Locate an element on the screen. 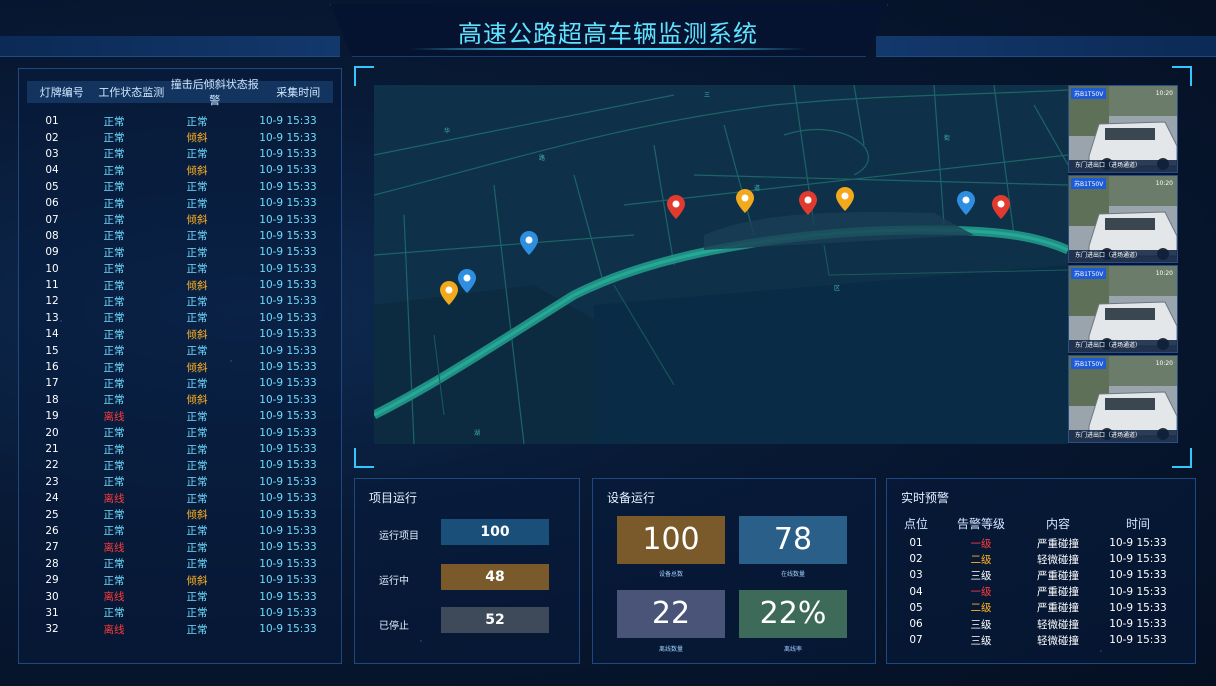 The image size is (1216, 686). row-id: 11 is located at coordinates (52, 285).